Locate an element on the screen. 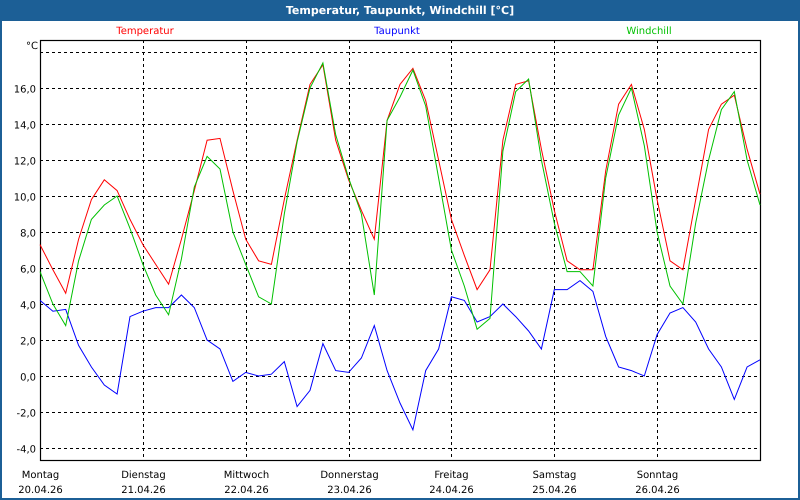 This screenshot has width=800, height=500. y-axis-label: 2,0 is located at coordinates (28, 342).